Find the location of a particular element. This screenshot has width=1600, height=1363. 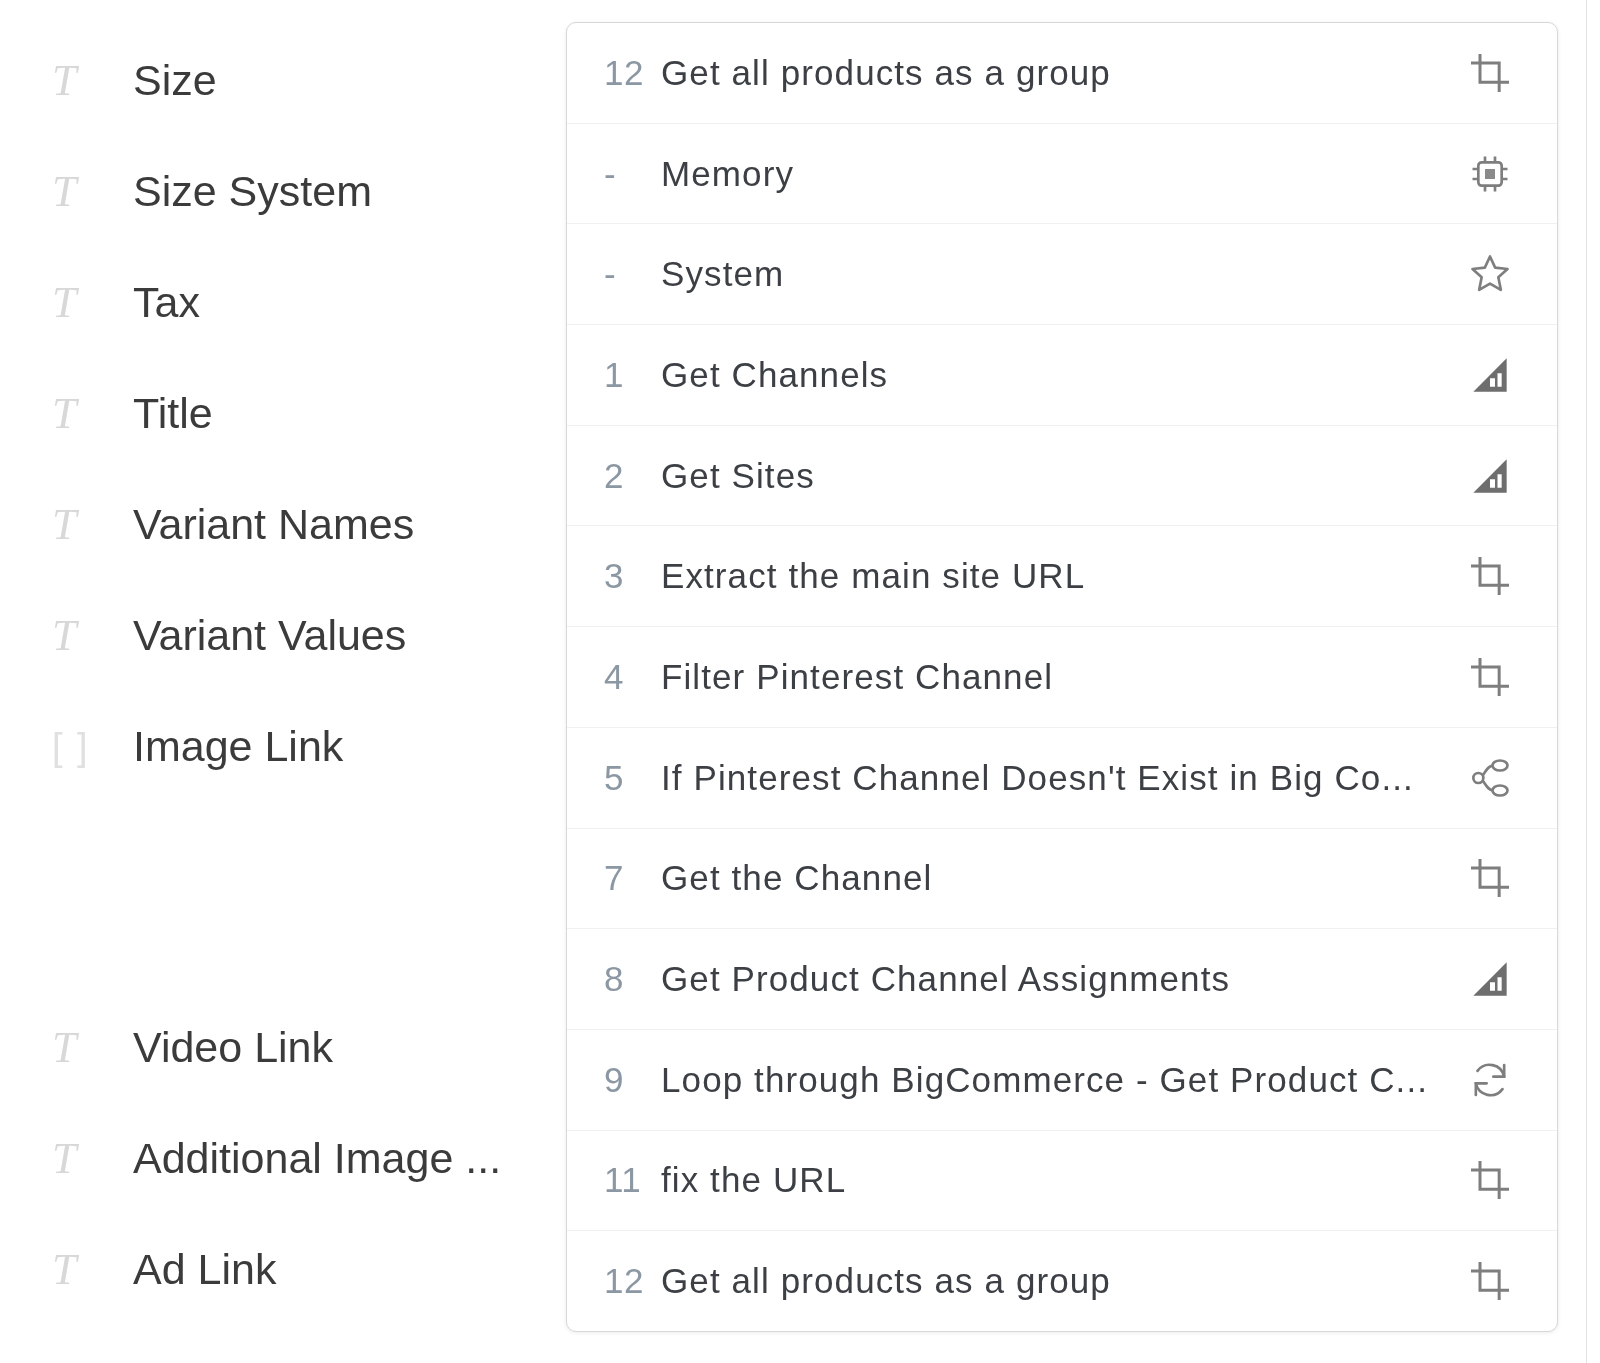

field-label: Title is located at coordinates (173, 413).